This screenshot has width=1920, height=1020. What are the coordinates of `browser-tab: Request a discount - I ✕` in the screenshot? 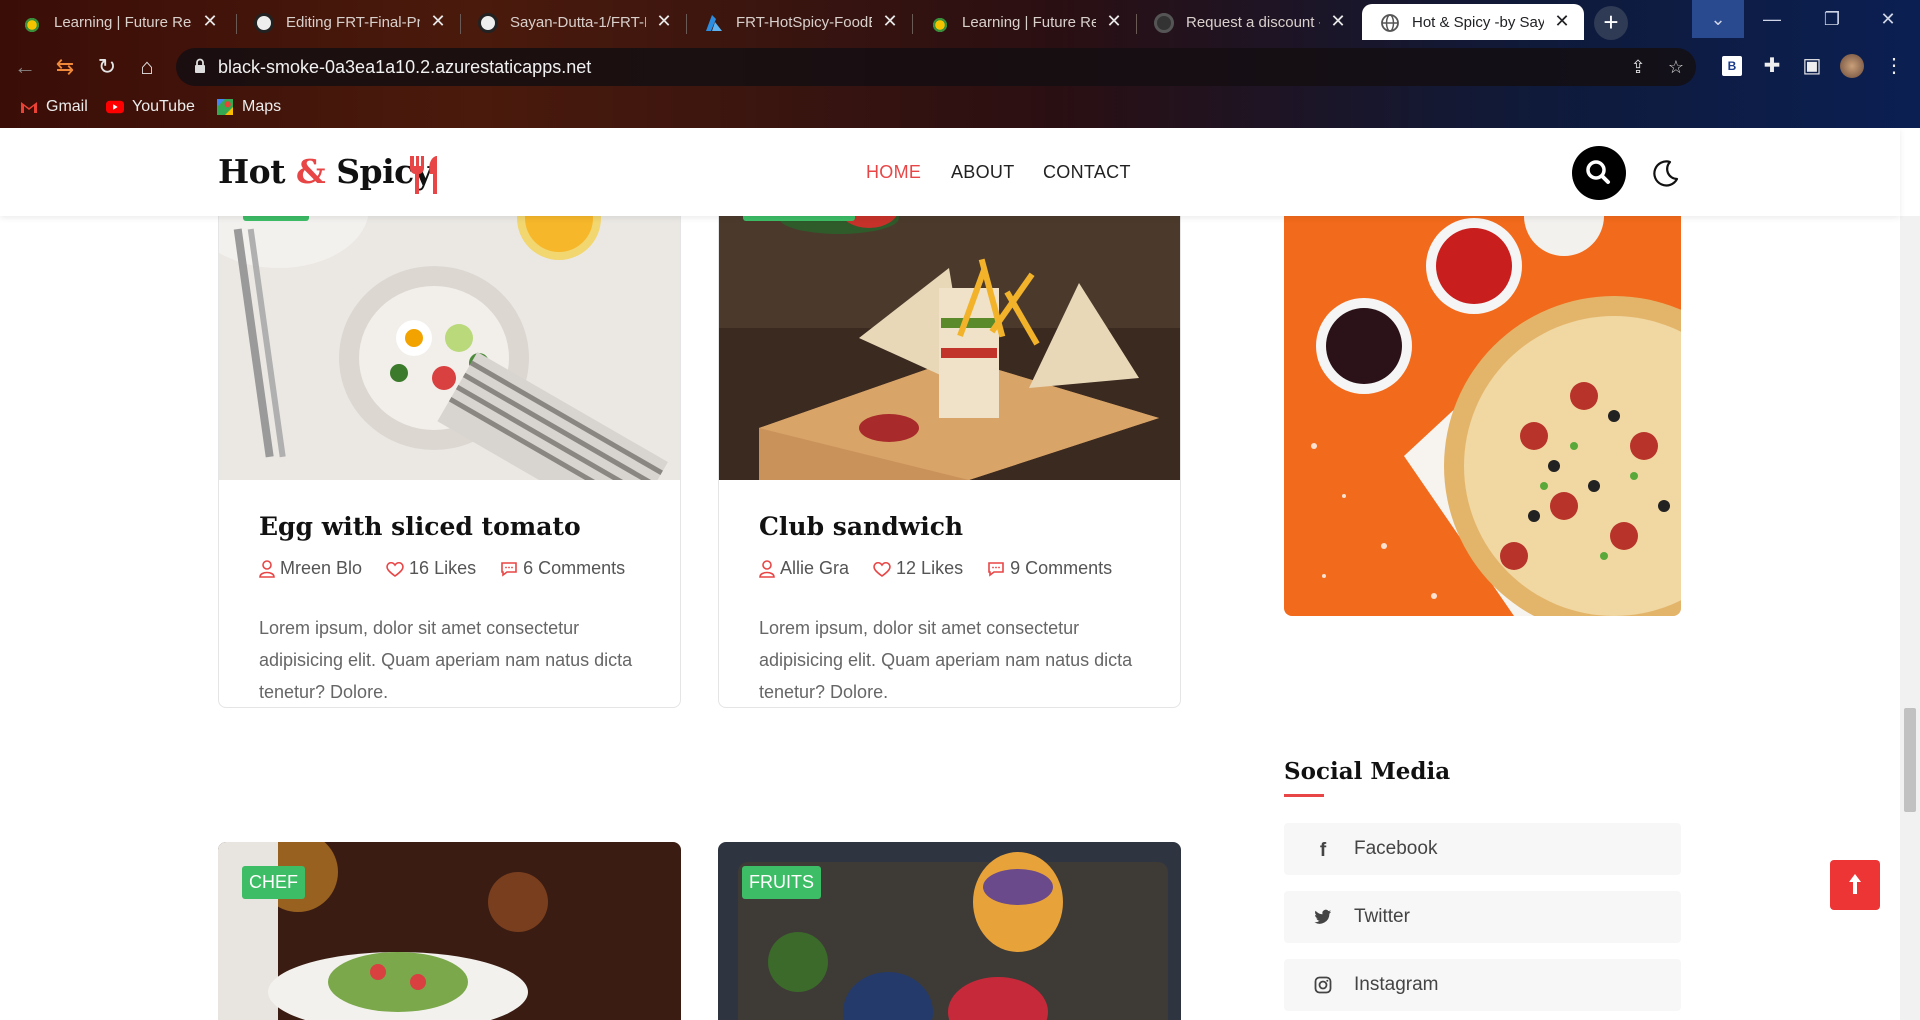 It's located at (1248, 22).